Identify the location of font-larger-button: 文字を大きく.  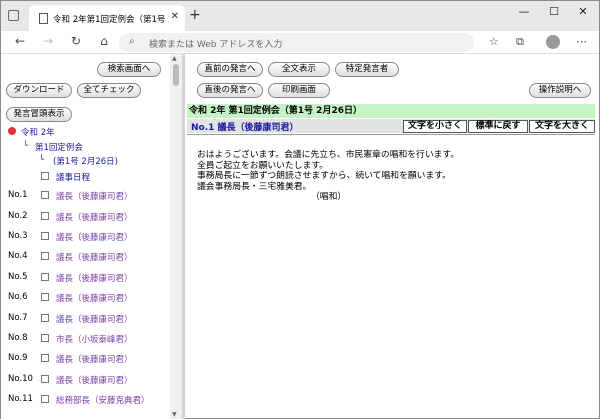
(562, 126).